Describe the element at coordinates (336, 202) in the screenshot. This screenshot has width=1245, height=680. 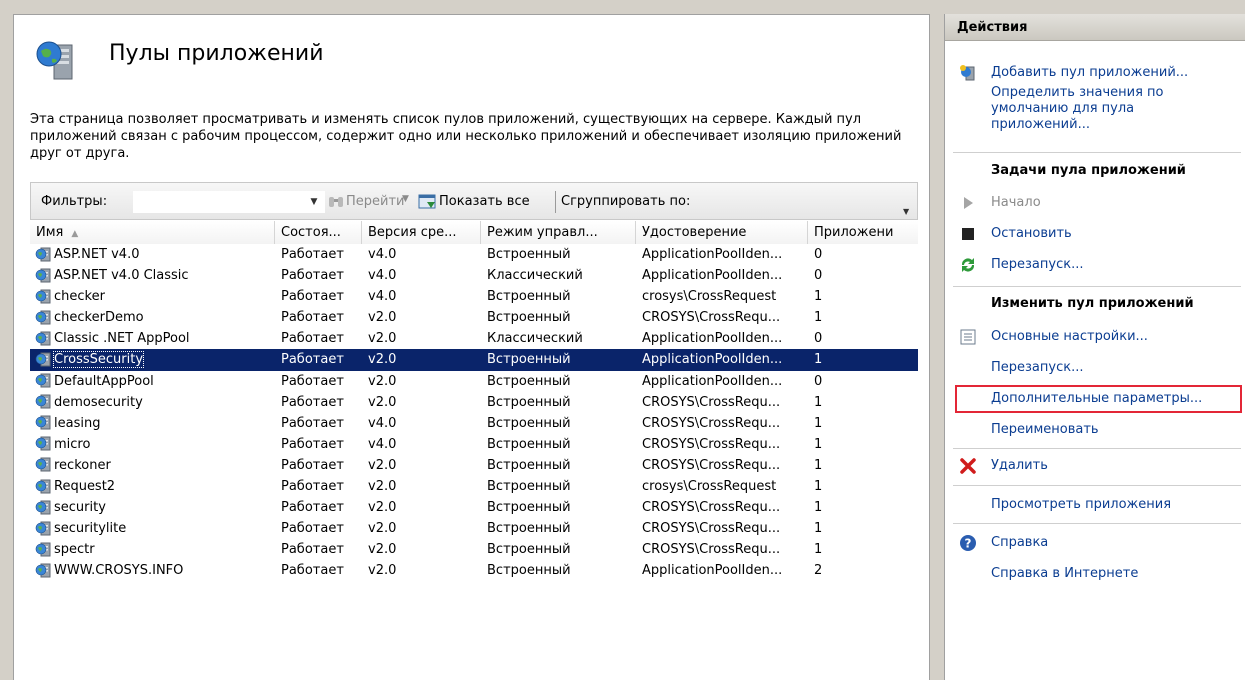
I see `binoculars-icon` at that location.